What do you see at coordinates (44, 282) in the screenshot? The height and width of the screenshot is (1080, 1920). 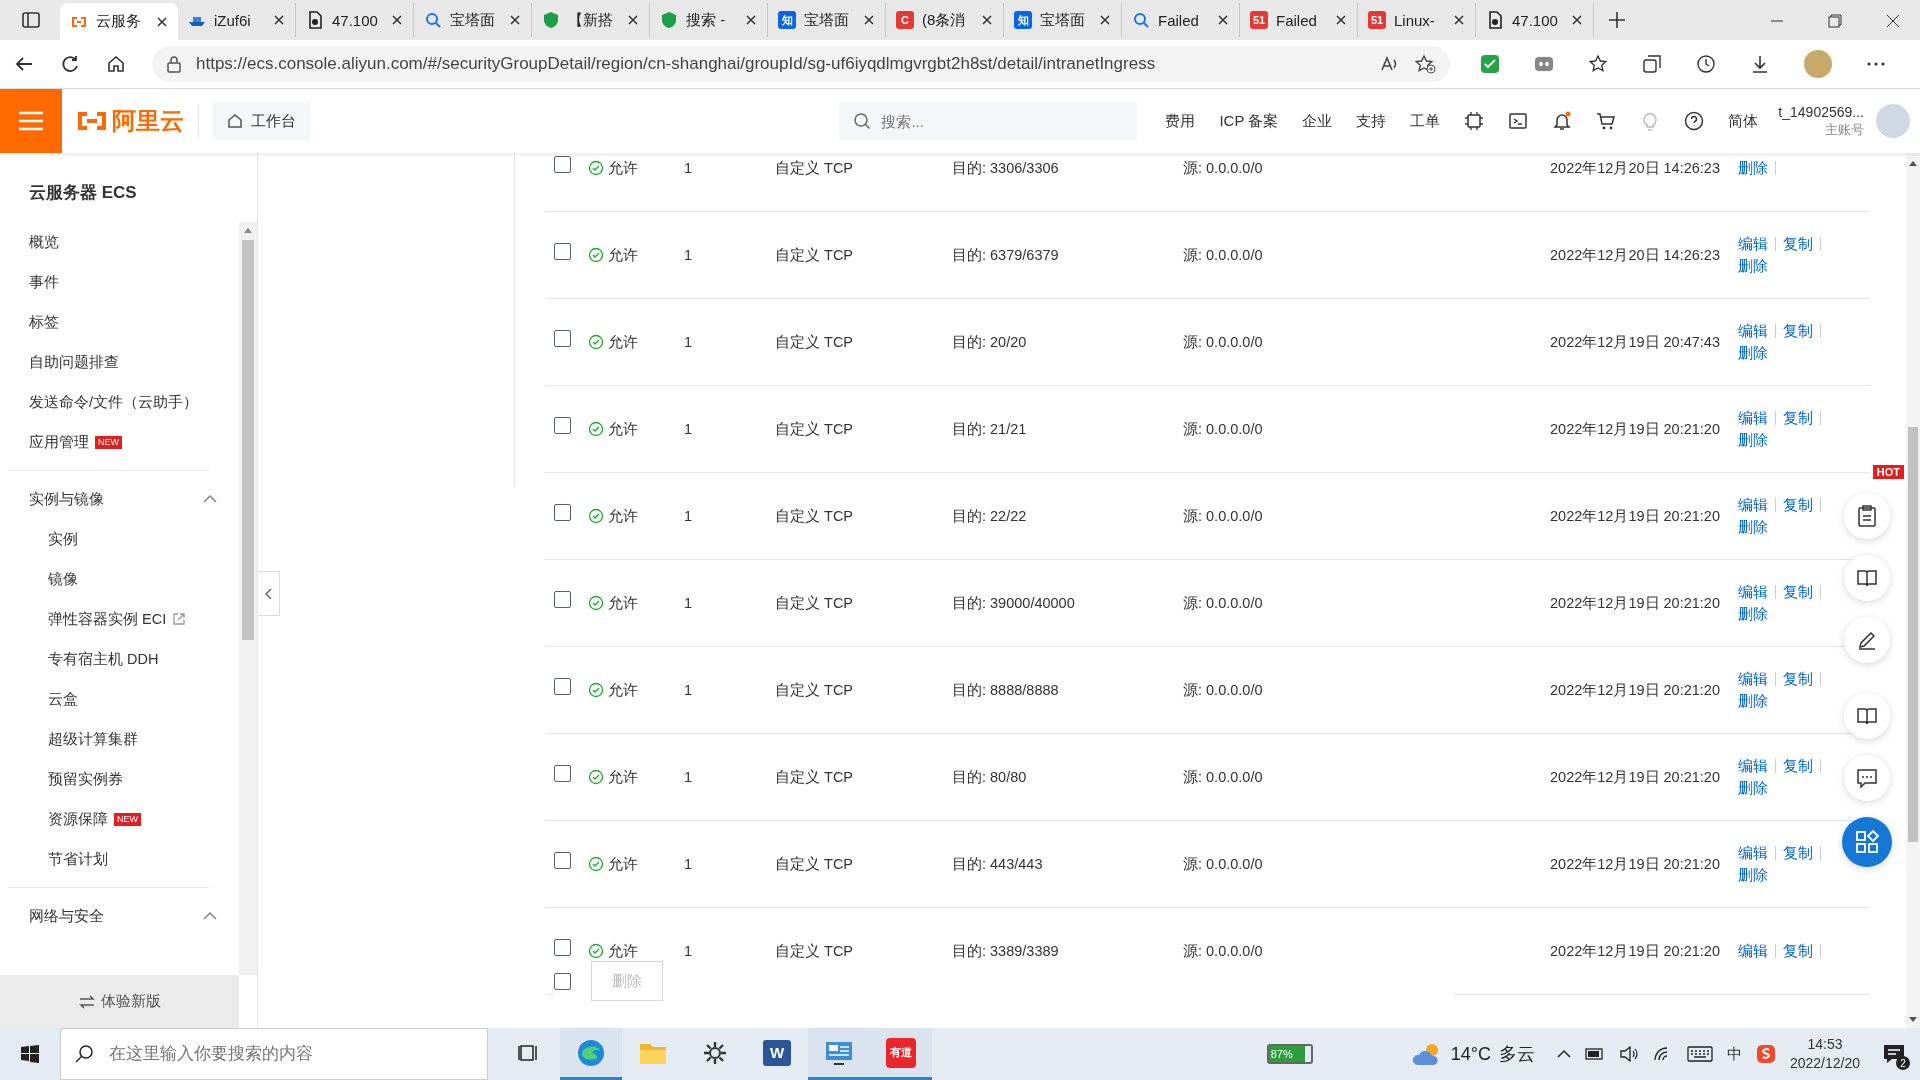 I see `sidebar-item: 事件` at bounding box center [44, 282].